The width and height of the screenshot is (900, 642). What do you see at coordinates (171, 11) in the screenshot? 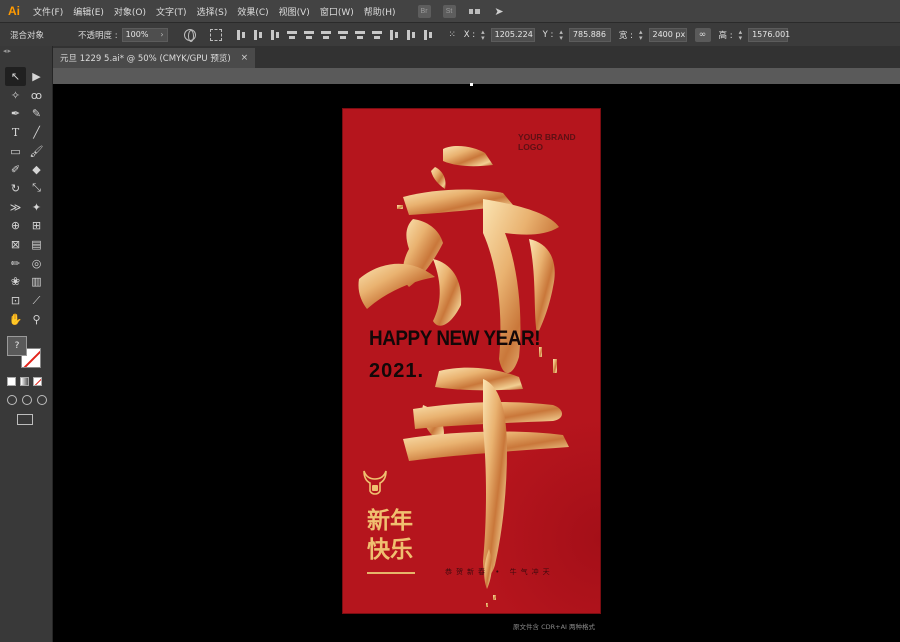
I see `menu-type: 文字(T)` at bounding box center [171, 11].